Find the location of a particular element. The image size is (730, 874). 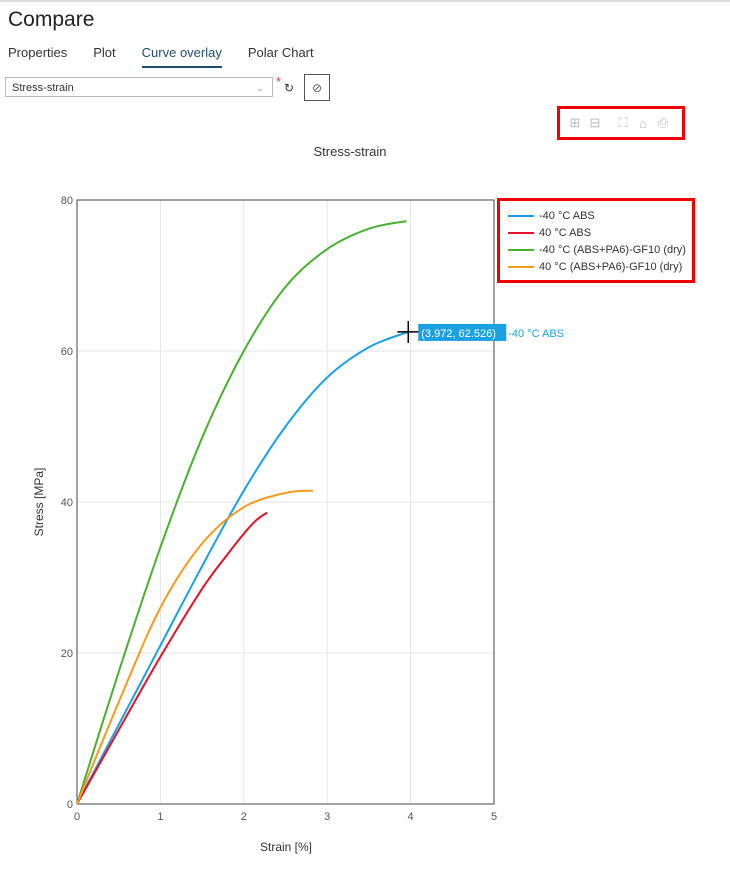

legend-label: 40 °C (ABS+PA6)-GF10 (dry) is located at coordinates (611, 266).